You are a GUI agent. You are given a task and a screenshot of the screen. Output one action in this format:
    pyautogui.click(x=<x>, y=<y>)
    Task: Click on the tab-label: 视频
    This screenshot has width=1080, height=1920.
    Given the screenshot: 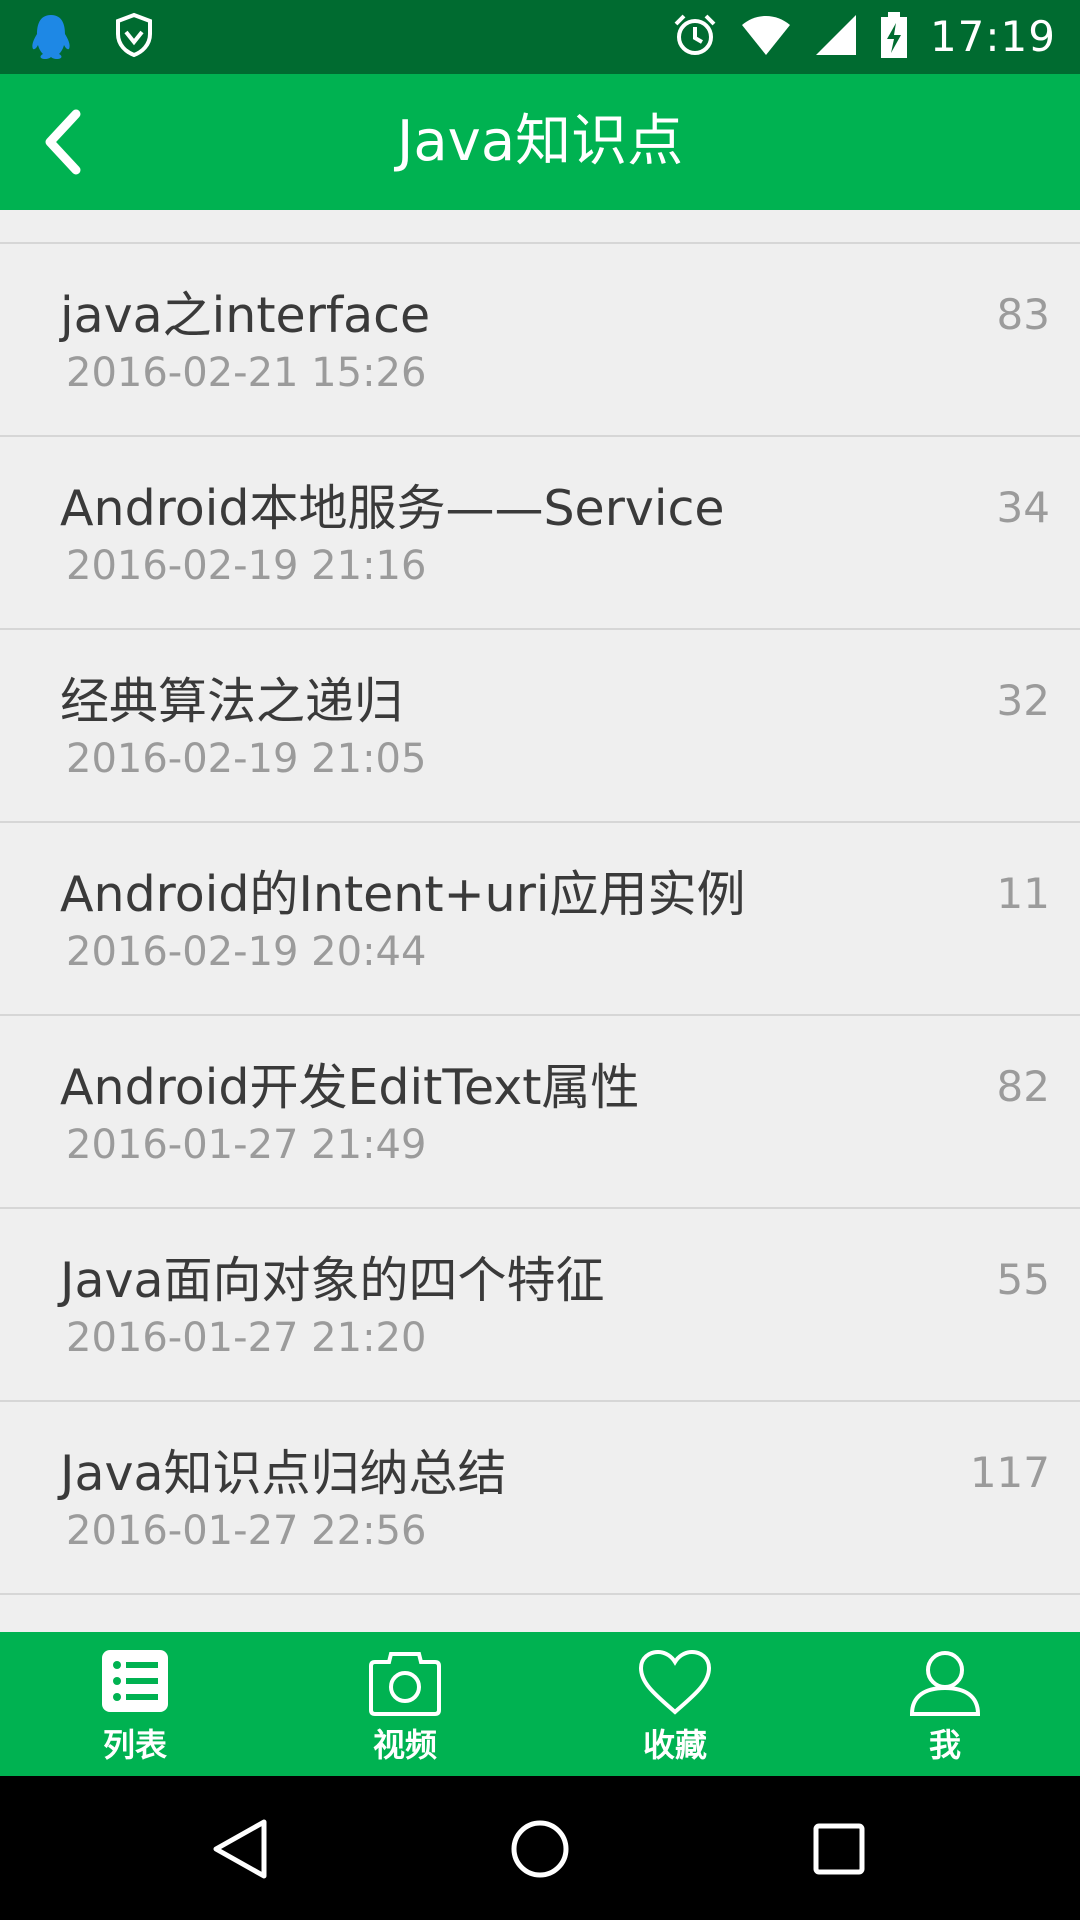 What is the action you would take?
    pyautogui.click(x=404, y=1745)
    